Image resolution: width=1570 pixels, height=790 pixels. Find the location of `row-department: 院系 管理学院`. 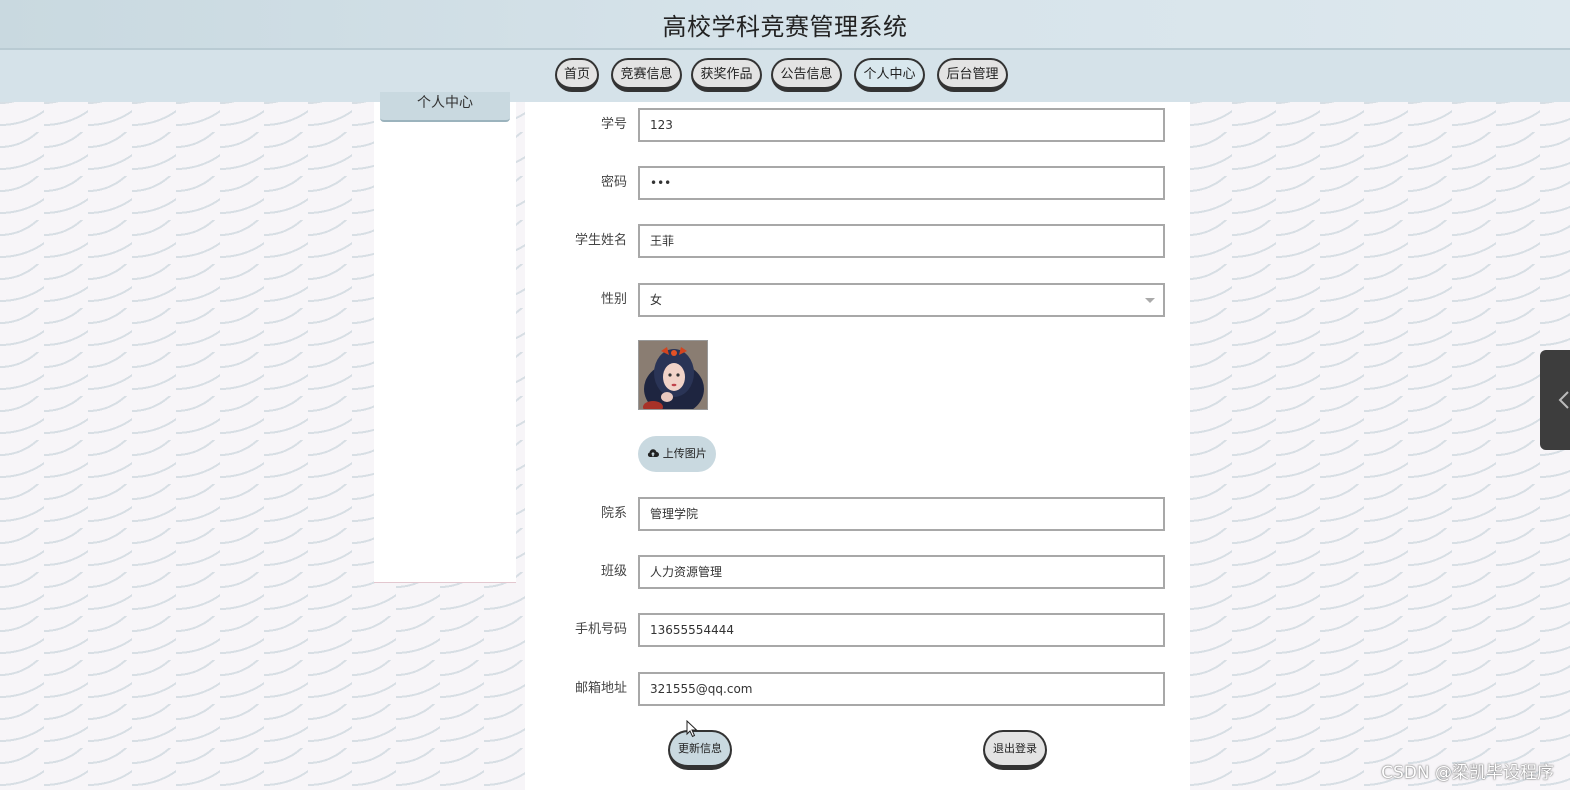

row-department: 院系 管理学院 is located at coordinates (857, 514).